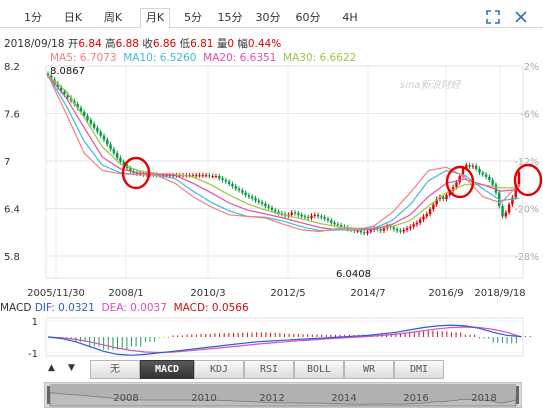 This screenshot has width=543, height=416. I want to click on indicator-button-6: DMI, so click(419, 369).